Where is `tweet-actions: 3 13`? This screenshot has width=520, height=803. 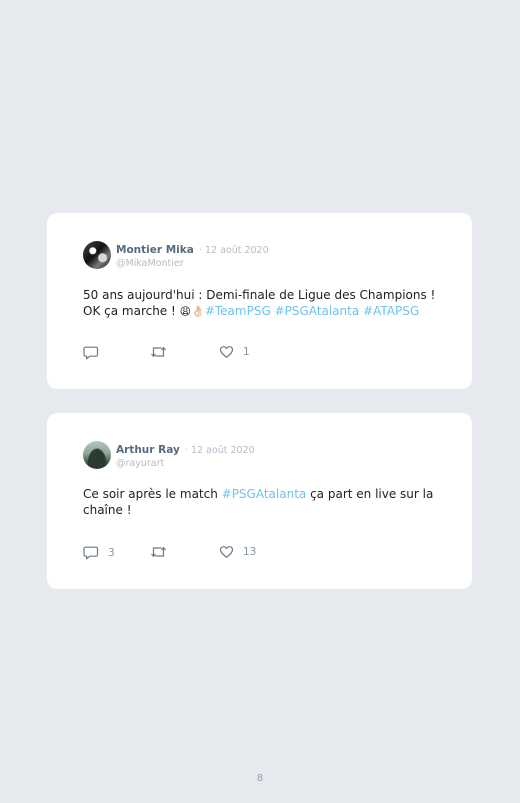 tweet-actions: 3 13 is located at coordinates (183, 553).